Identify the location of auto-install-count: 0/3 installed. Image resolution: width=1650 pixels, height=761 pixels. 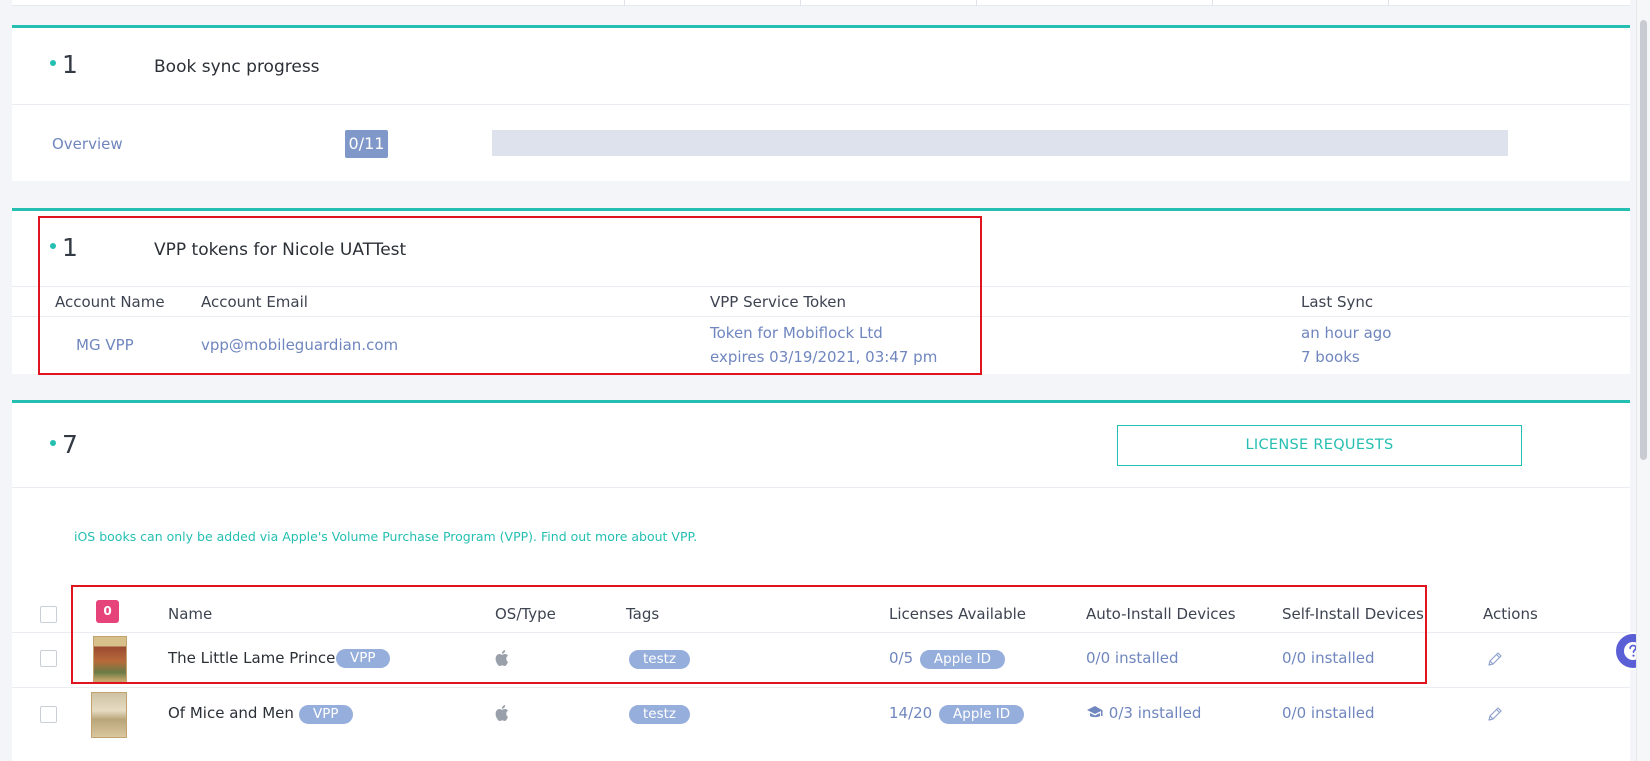
(1155, 713).